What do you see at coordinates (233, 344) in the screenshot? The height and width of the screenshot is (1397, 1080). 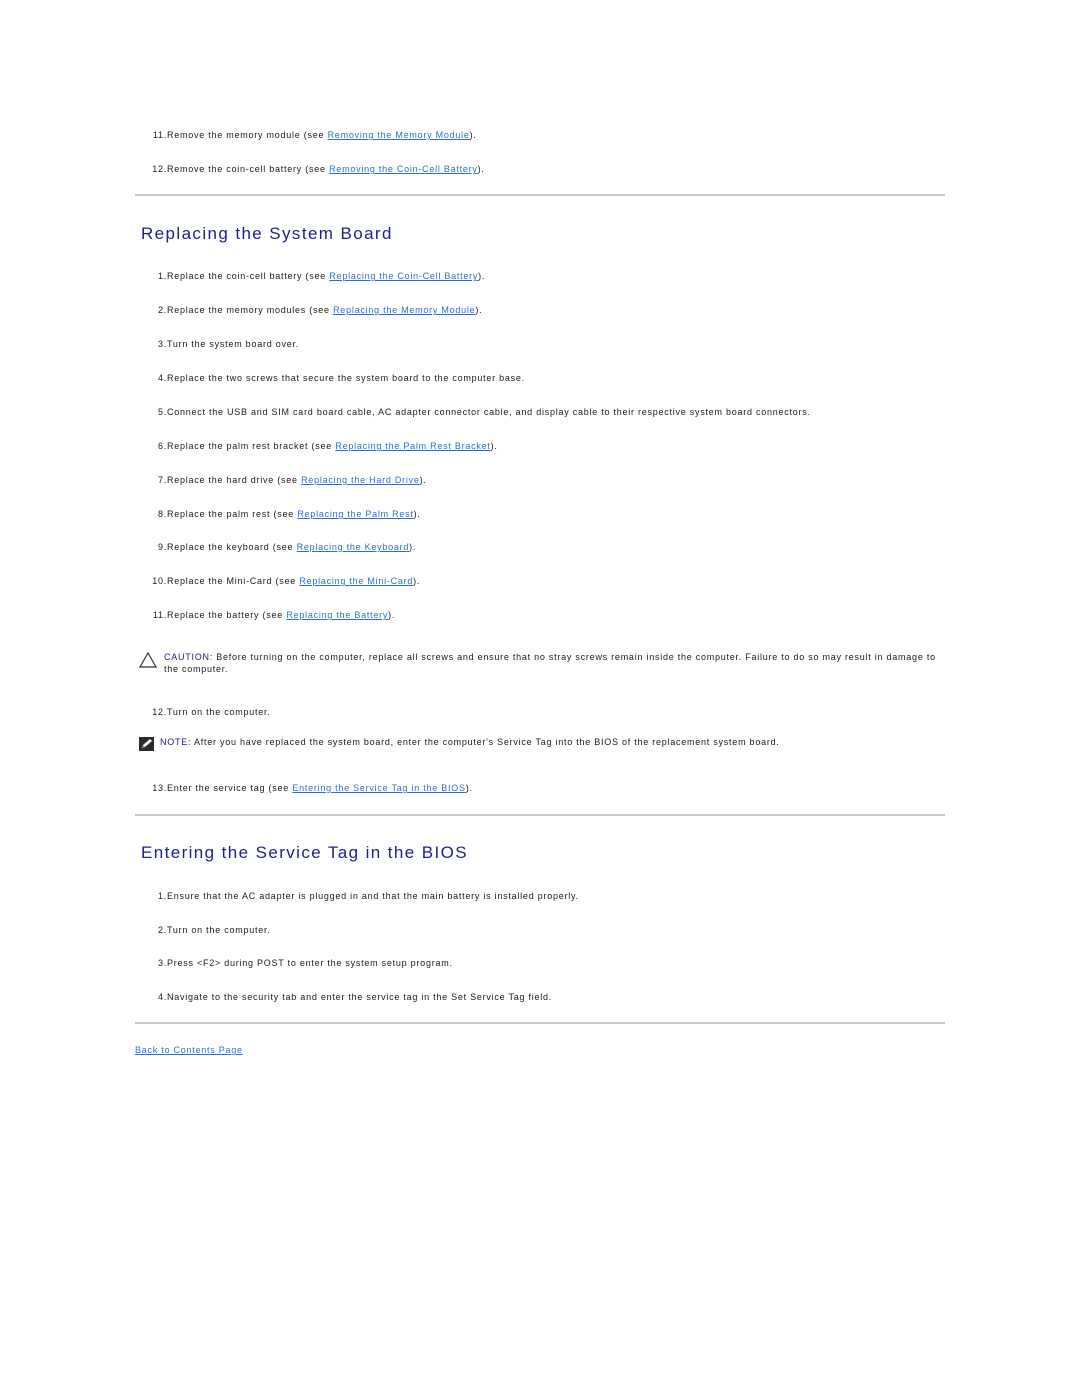 I see `step-text: Turn the system board over.` at bounding box center [233, 344].